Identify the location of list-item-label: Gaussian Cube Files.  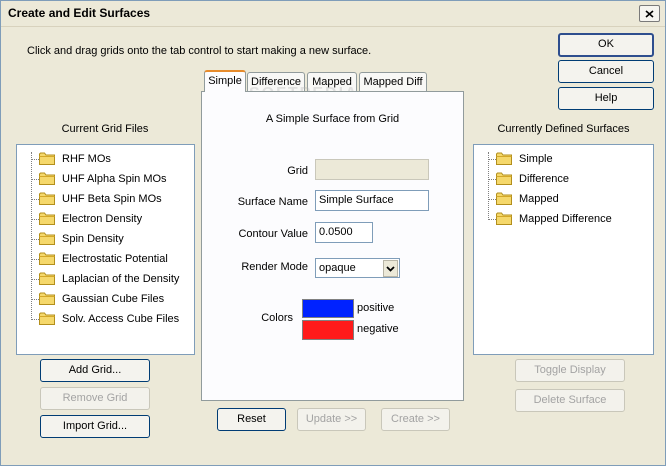
(113, 299).